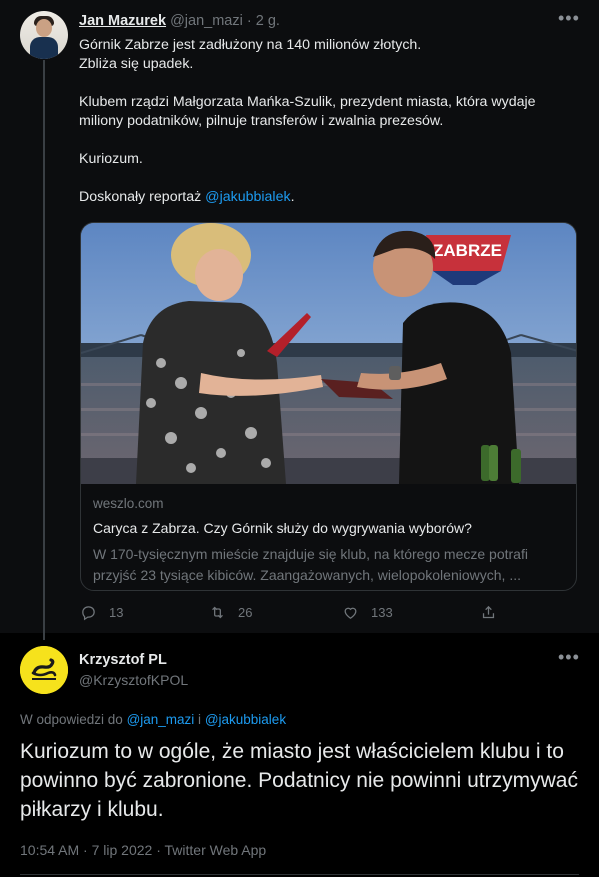 The width and height of the screenshot is (599, 877). I want to click on author-name: Krzysztof PL, so click(123, 660).